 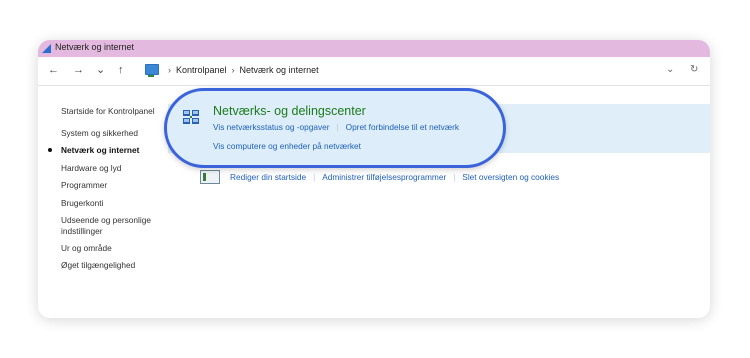 I want to click on network-sharing-icon, so click(x=191, y=117).